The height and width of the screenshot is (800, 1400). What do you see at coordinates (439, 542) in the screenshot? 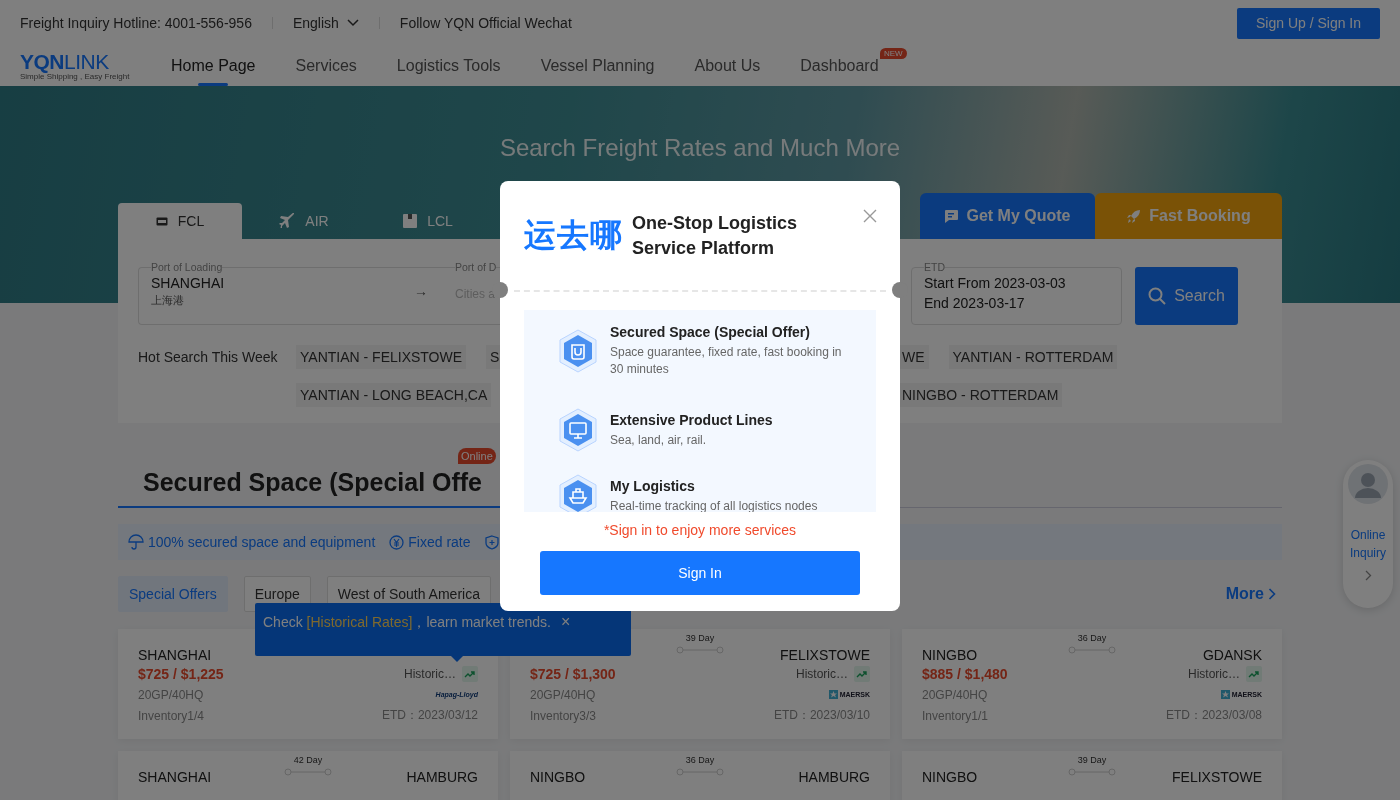
I see `feature-text: Fixed rate` at bounding box center [439, 542].